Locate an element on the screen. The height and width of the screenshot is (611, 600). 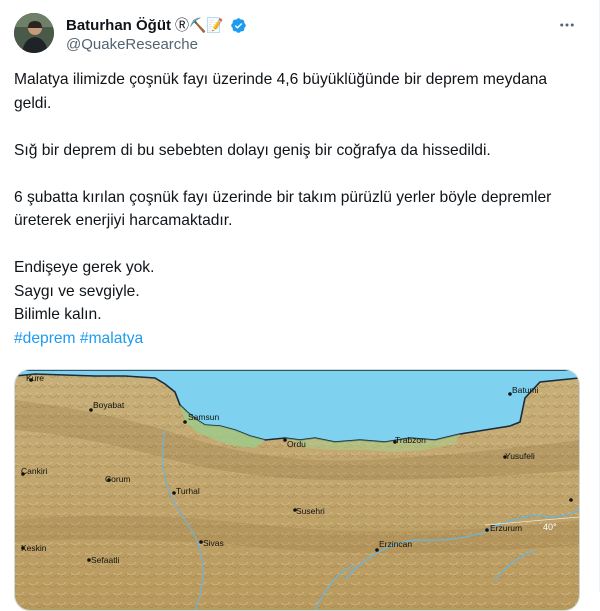
map-label: Susehri is located at coordinates (310, 511).